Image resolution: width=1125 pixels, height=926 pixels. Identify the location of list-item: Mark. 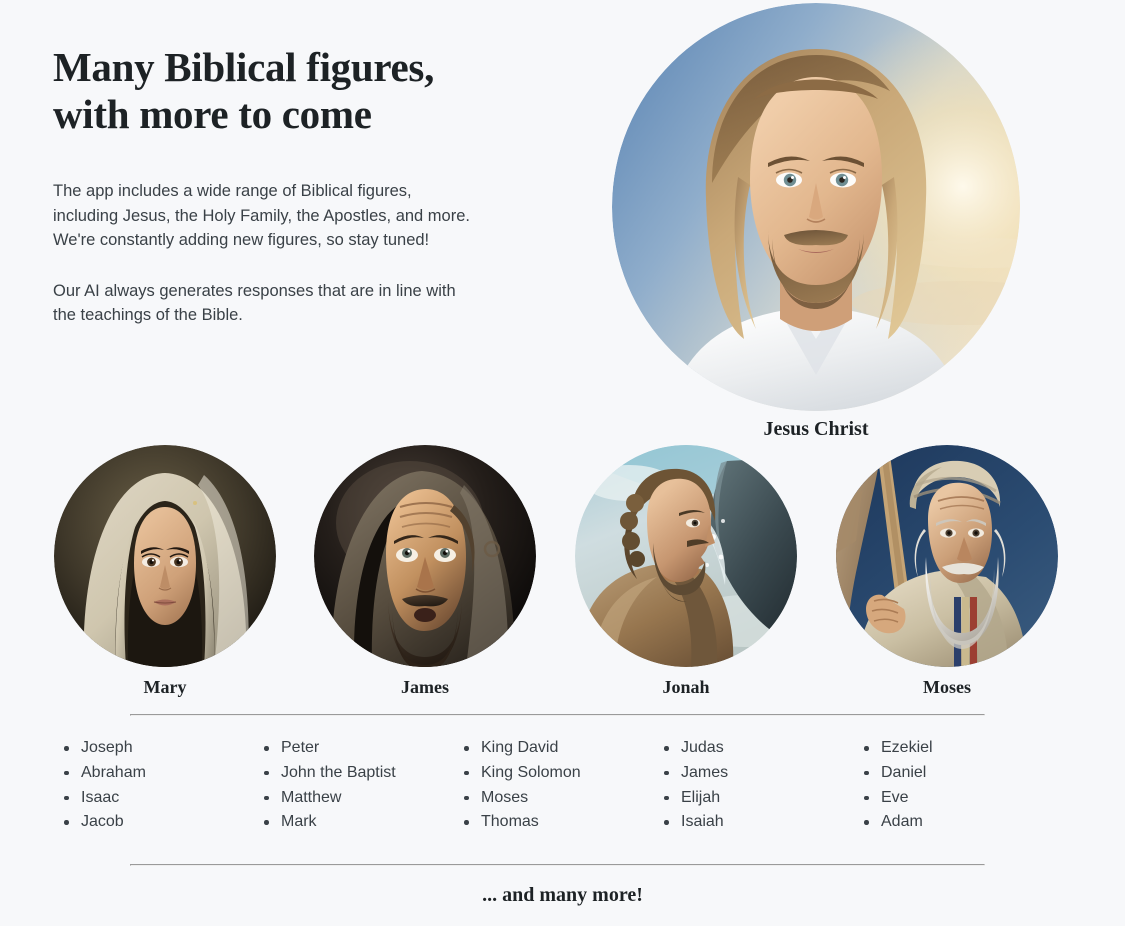
(355, 822).